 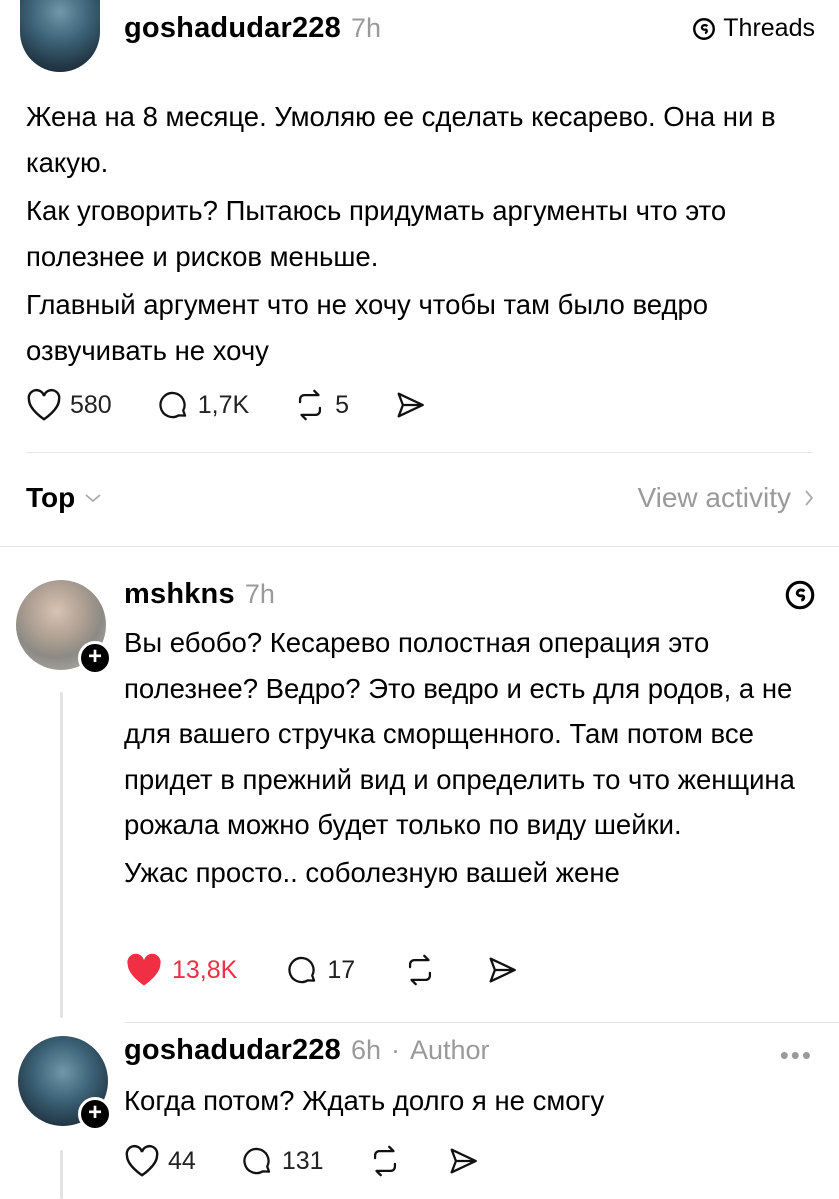 I want to click on post-actions: 580 1,7K 5, so click(x=226, y=405).